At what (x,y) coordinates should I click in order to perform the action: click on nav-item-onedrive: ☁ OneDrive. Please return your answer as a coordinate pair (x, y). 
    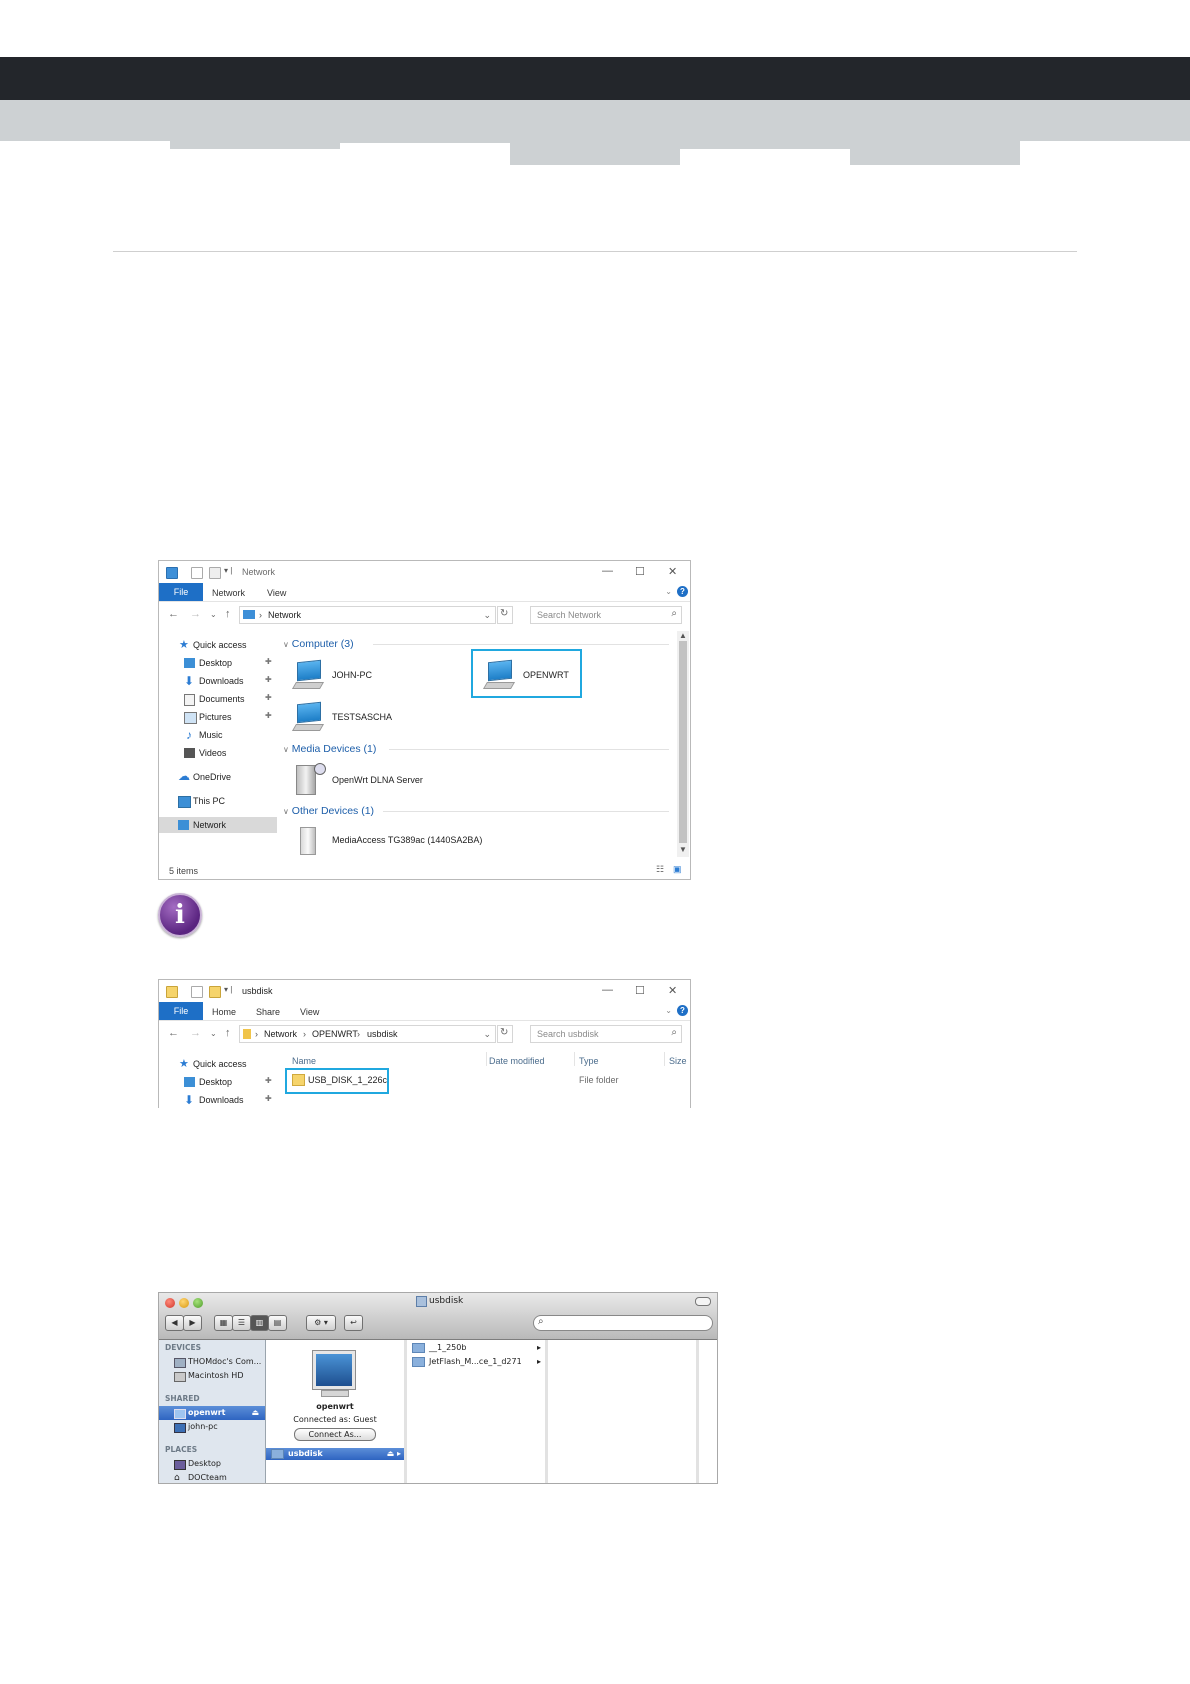
    Looking at the image, I should click on (218, 777).